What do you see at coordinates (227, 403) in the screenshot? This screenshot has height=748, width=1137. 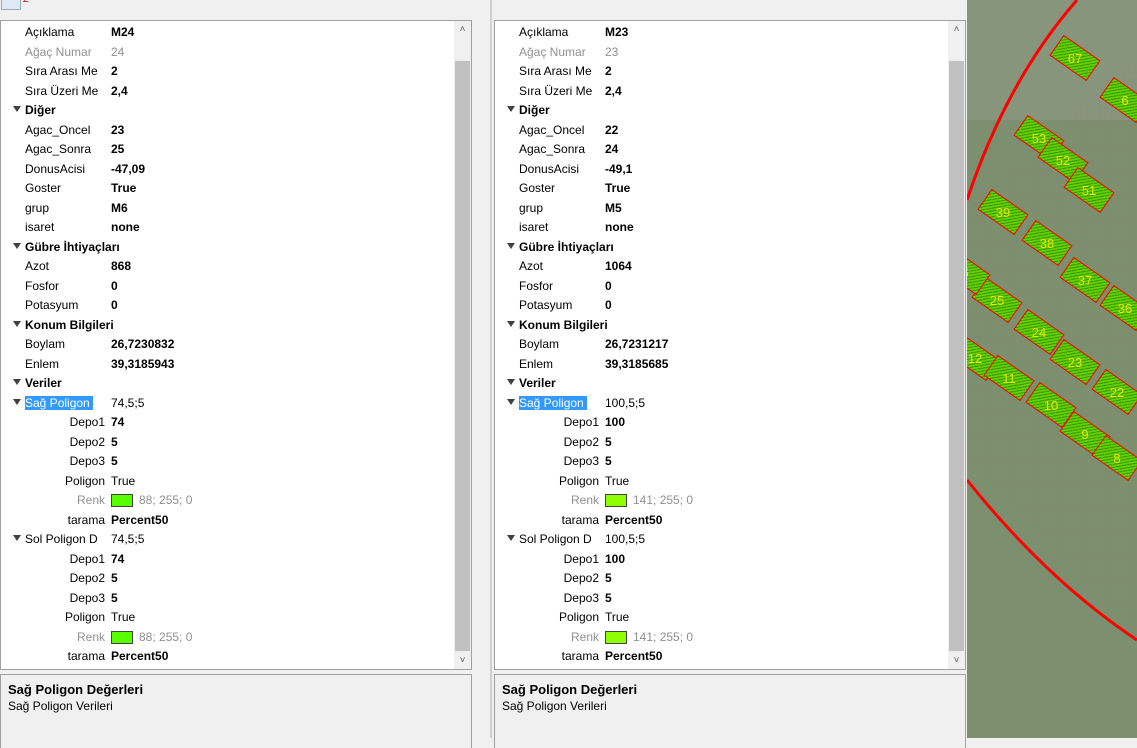 I see `sub-property-row: Sağ Poligon 74,5;5` at bounding box center [227, 403].